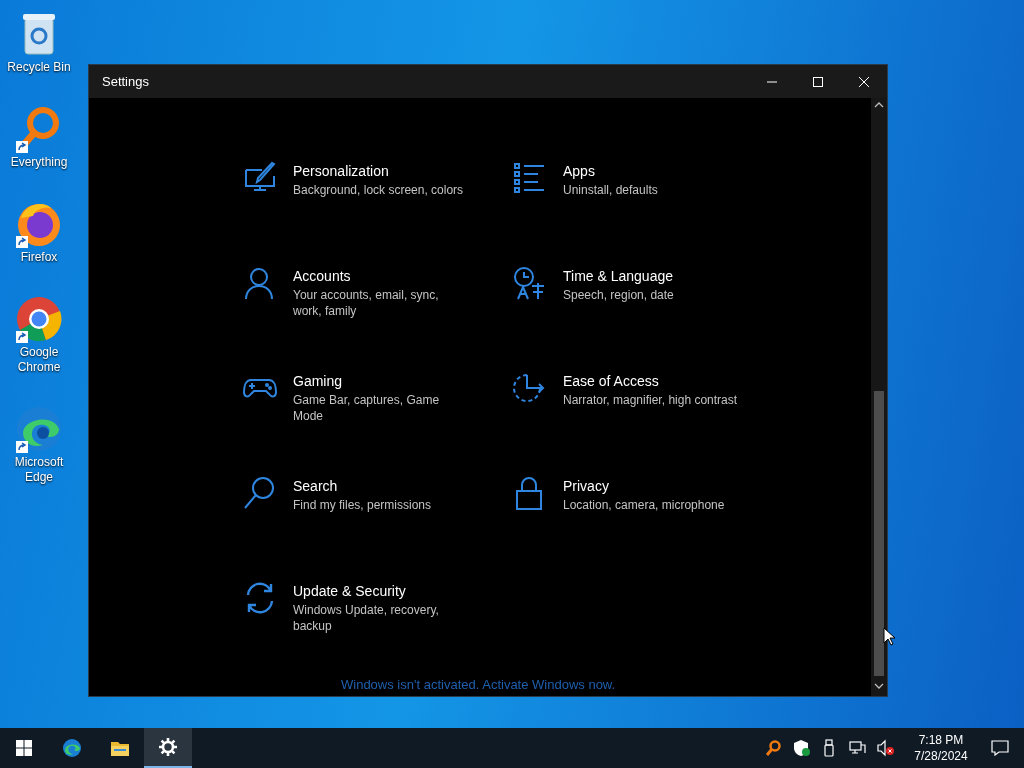  What do you see at coordinates (818, 81) in the screenshot?
I see `maximize-icon` at bounding box center [818, 81].